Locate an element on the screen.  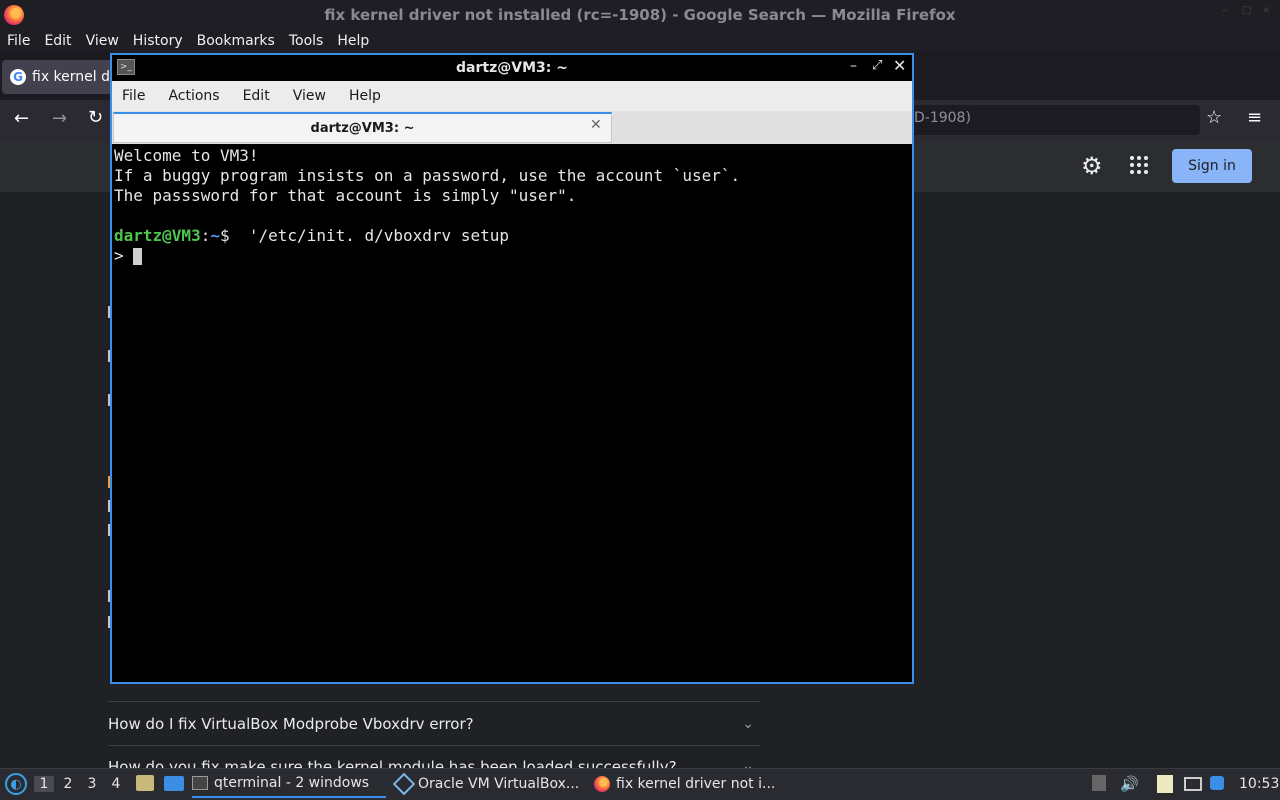
terminal-line: Welcome to VM3! is located at coordinates (186, 155).